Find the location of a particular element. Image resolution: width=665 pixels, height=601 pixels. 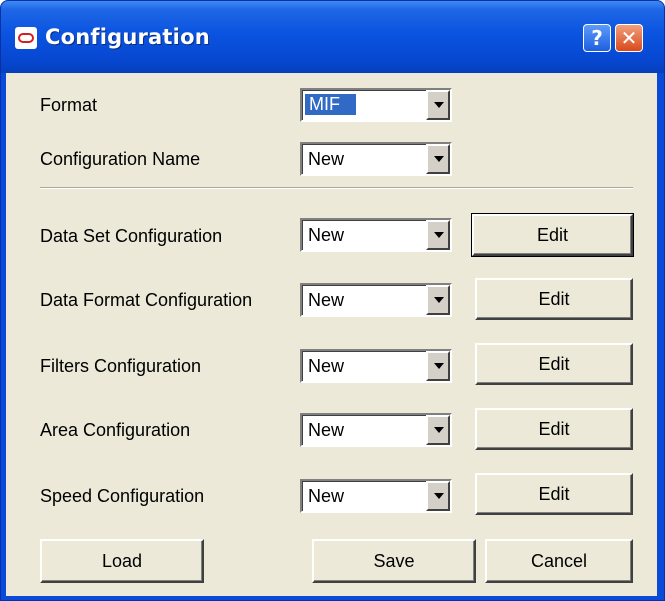

configuration-name-label: Configuration Name is located at coordinates (120, 159).